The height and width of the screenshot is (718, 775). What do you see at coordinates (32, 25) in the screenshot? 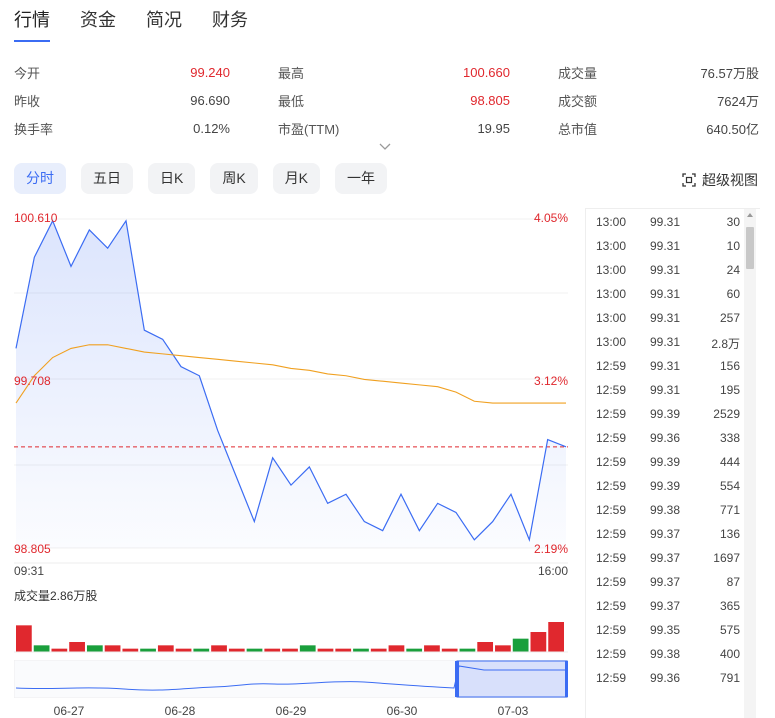
I see `tab-0: 行情` at bounding box center [32, 25].